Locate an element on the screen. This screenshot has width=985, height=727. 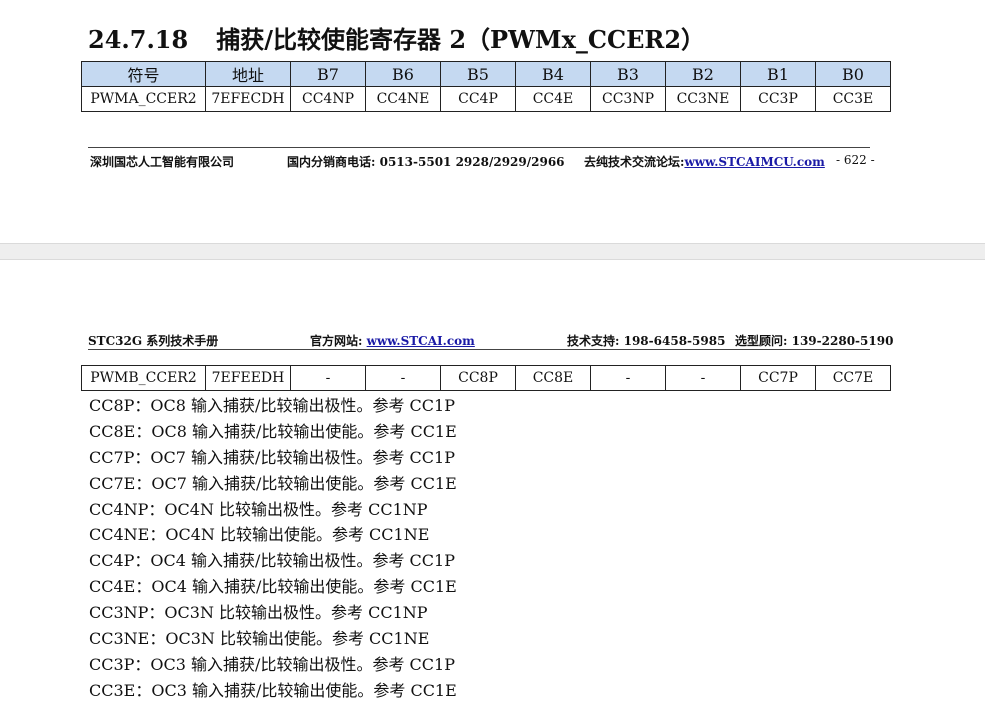
header-cell: 地址 is located at coordinates (248, 74).